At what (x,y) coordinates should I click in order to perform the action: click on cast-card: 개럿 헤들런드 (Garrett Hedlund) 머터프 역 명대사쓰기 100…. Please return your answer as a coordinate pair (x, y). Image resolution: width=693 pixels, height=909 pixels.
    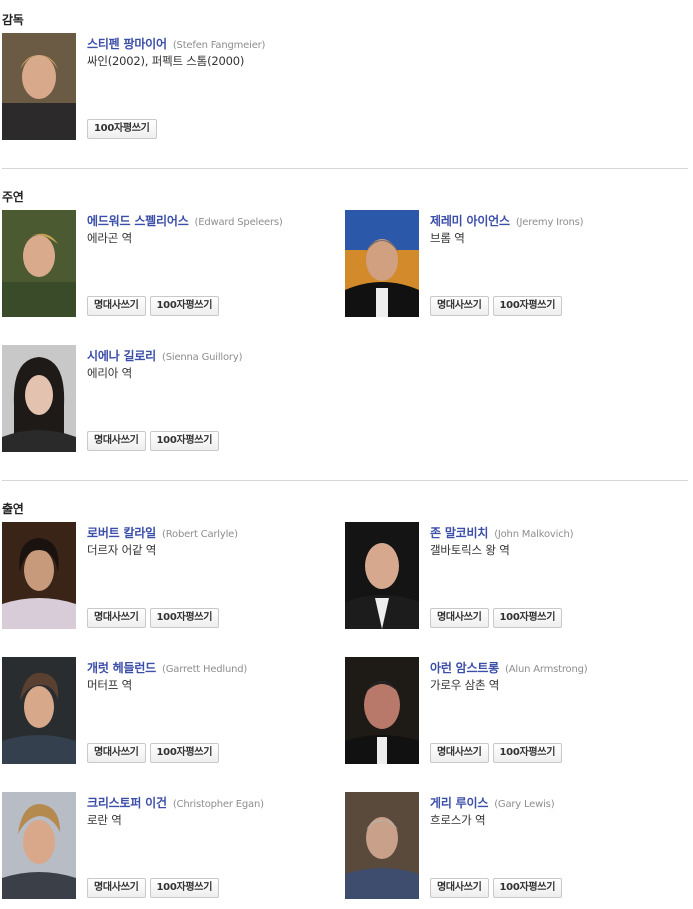
    Looking at the image, I should click on (162, 711).